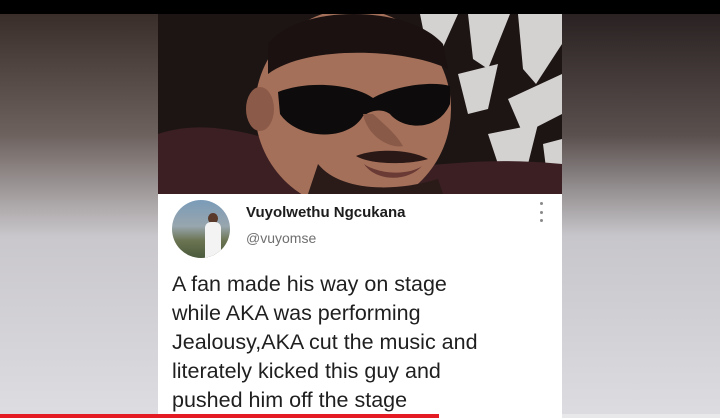  What do you see at coordinates (220, 416) in the screenshot?
I see `video-progress-fill` at bounding box center [220, 416].